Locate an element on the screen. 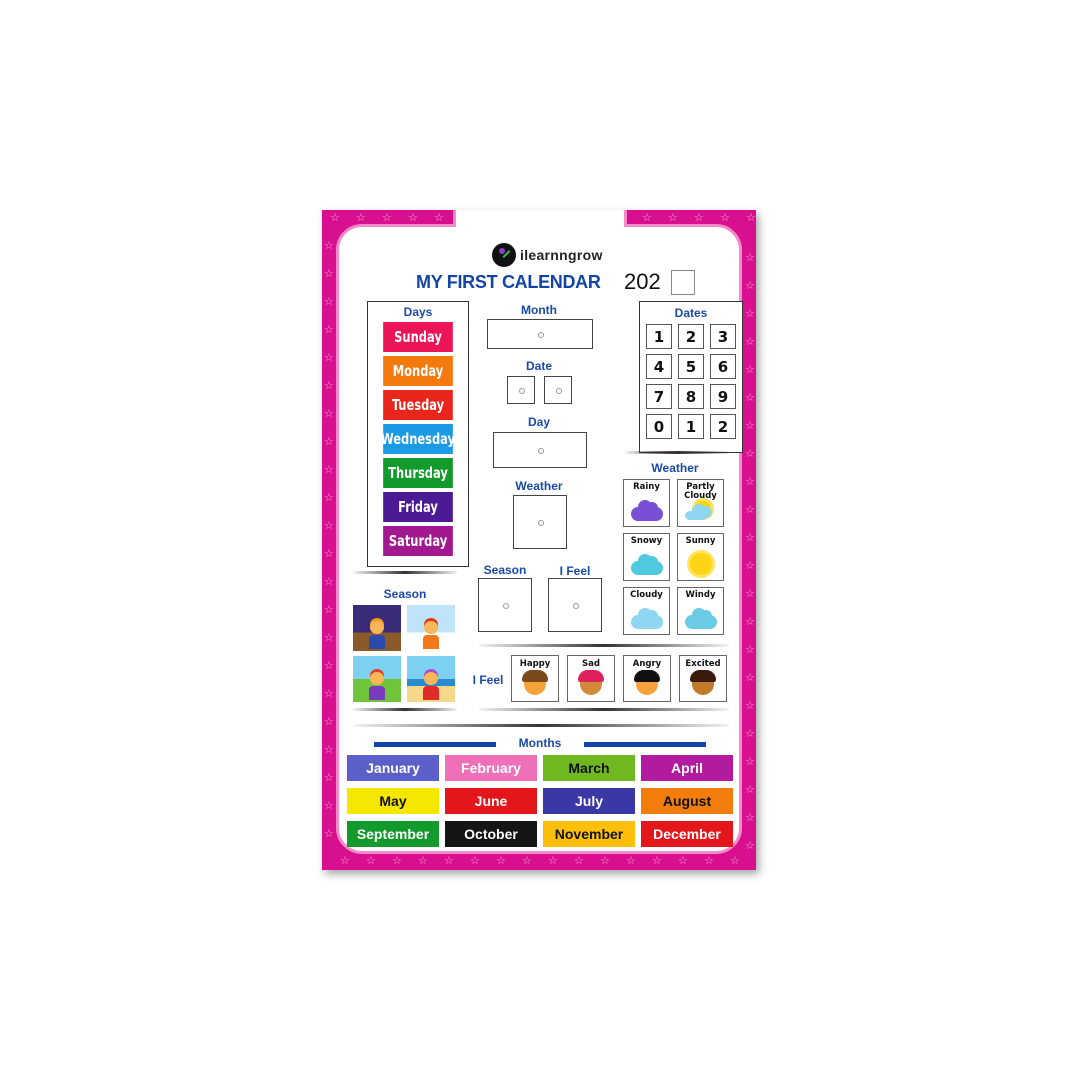  date-ones-slot is located at coordinates (558, 390).